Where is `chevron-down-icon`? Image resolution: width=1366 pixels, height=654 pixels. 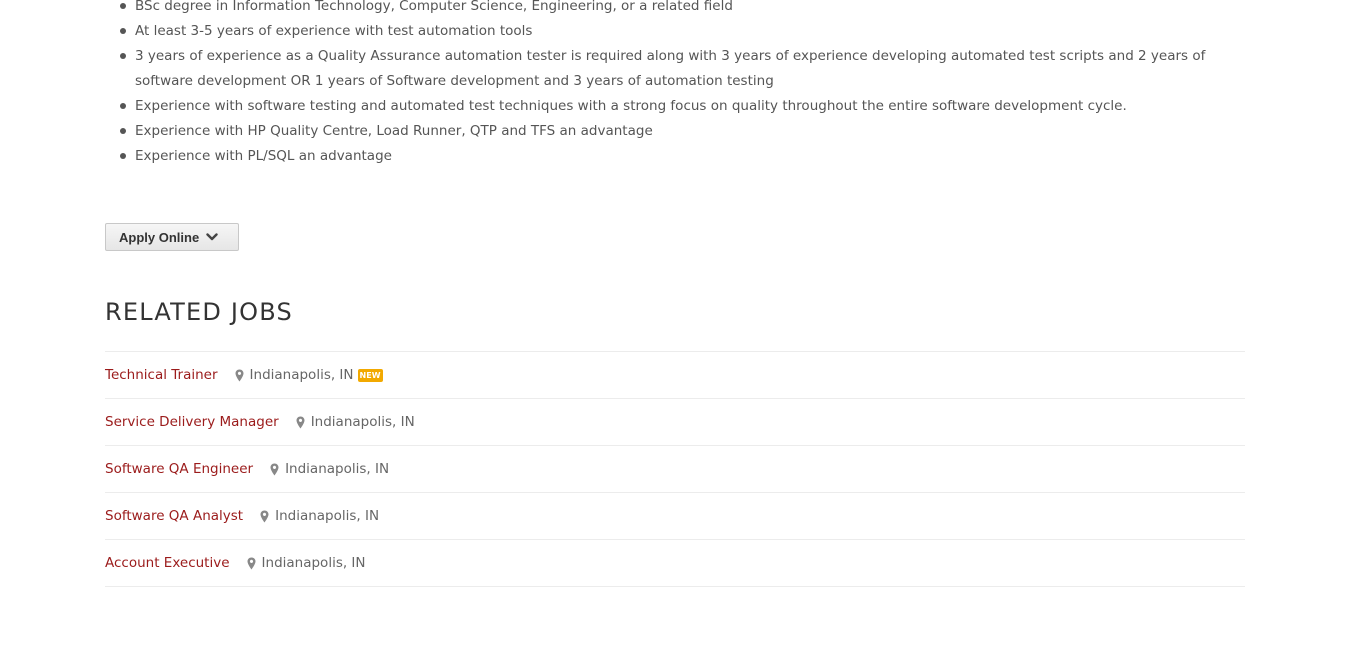
chevron-down-icon is located at coordinates (212, 237).